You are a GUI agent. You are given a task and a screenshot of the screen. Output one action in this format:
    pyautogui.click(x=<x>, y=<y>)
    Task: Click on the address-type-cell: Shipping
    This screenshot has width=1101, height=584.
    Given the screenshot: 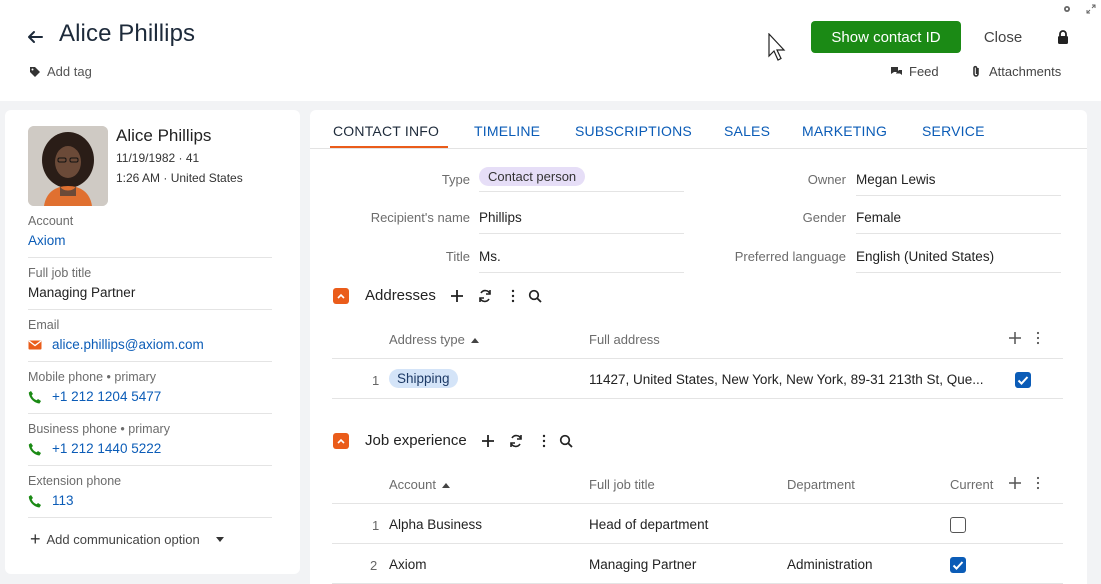 What is the action you would take?
    pyautogui.click(x=423, y=378)
    